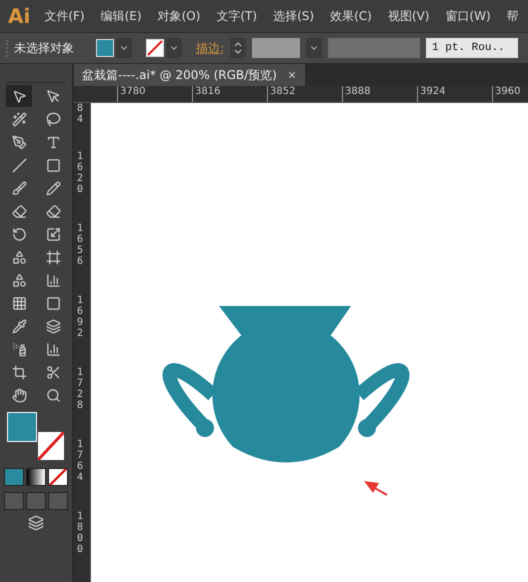  Describe the element at coordinates (80, 390) in the screenshot. I see `ruler-label: 1728` at that location.